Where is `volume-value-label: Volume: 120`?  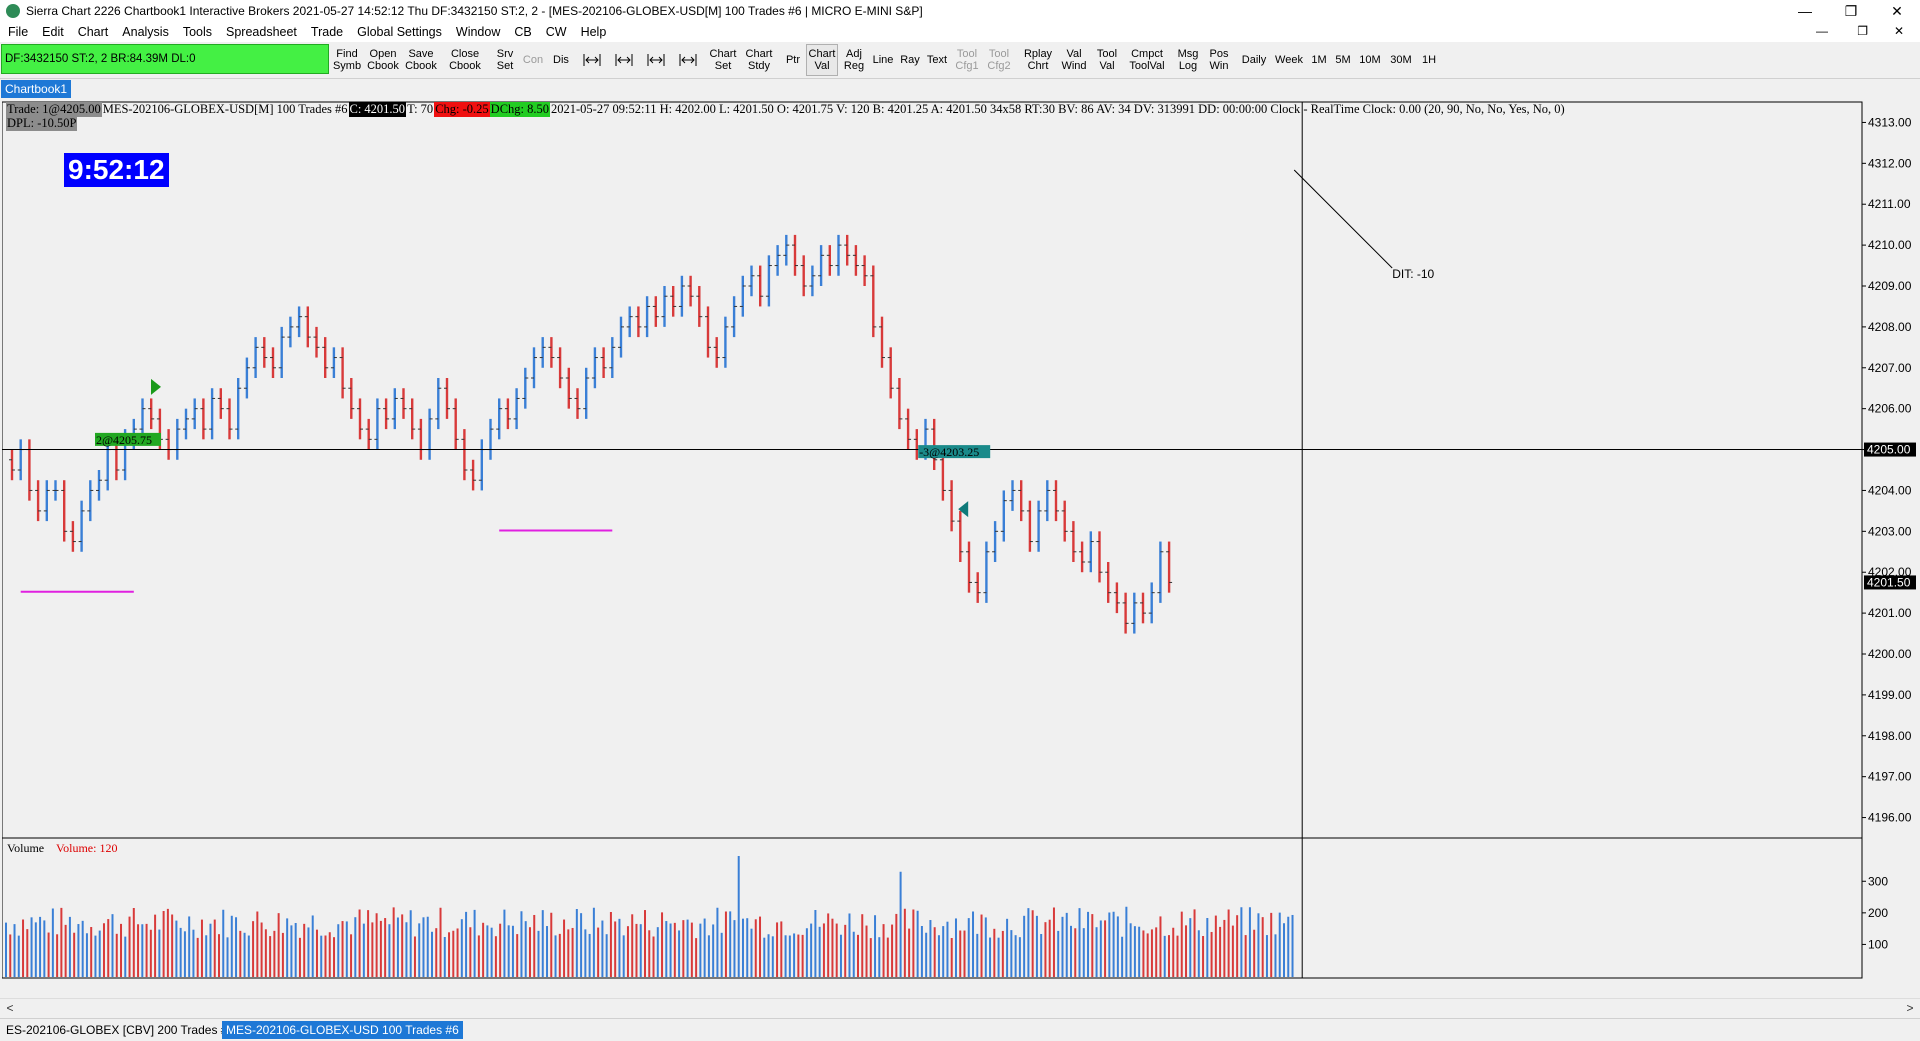
volume-value-label: Volume: 120 is located at coordinates (86, 848).